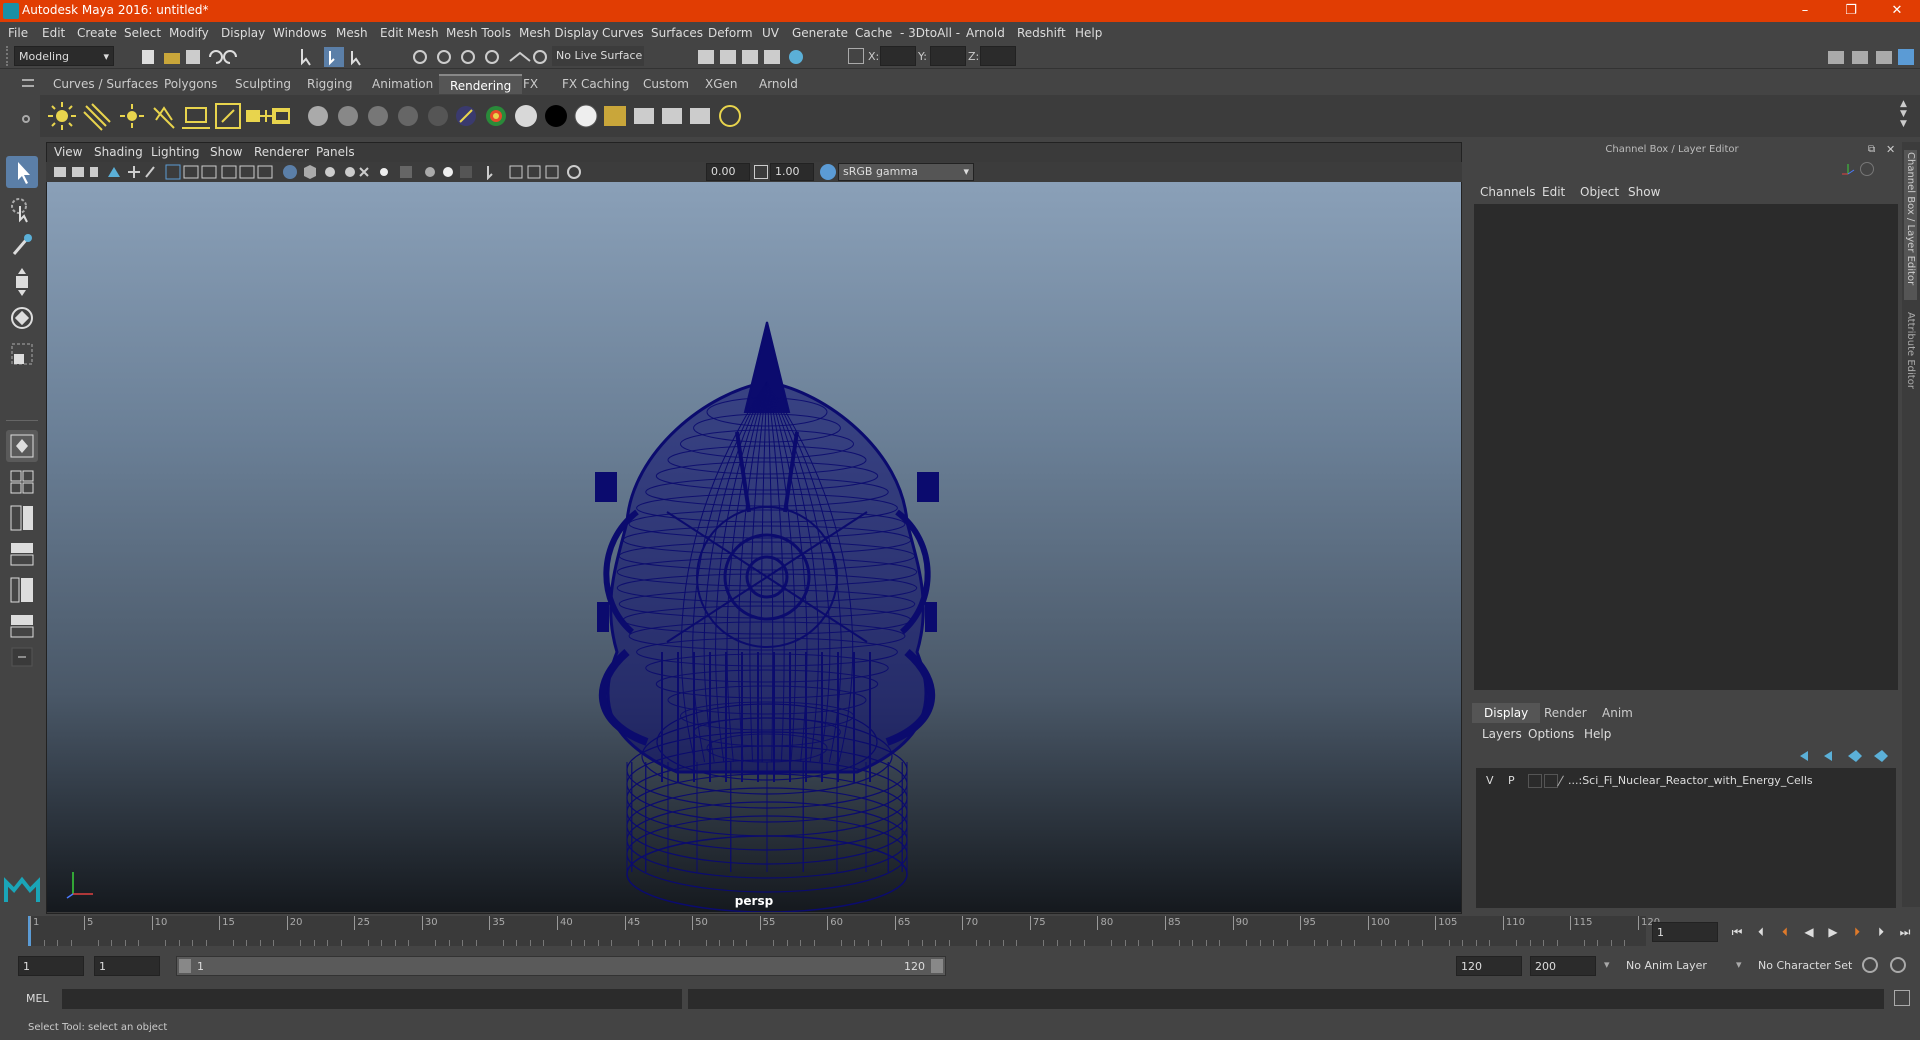  I want to click on viewport-menu-panels: Panels, so click(335, 152).